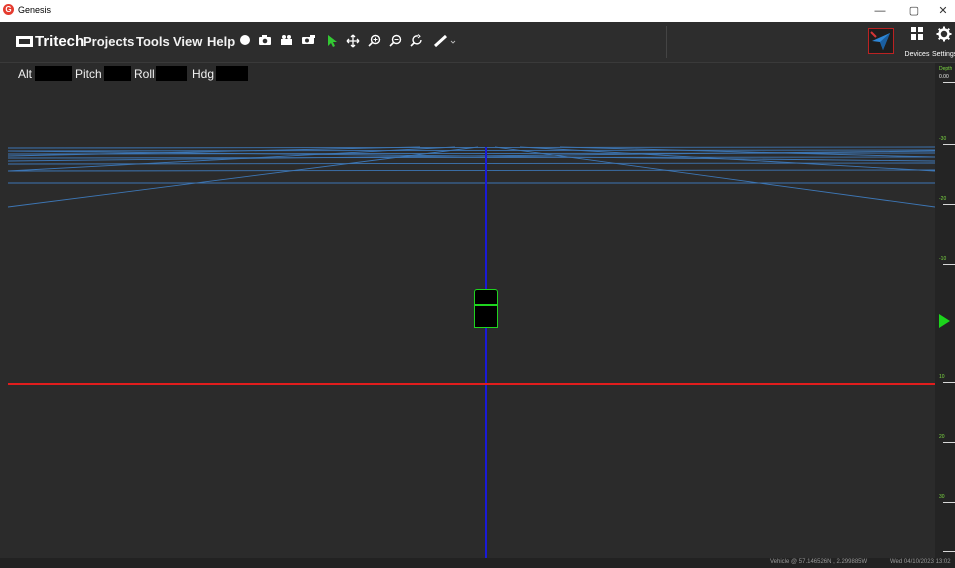 This screenshot has width=955, height=568. I want to click on roll-label: Roll, so click(144, 74).